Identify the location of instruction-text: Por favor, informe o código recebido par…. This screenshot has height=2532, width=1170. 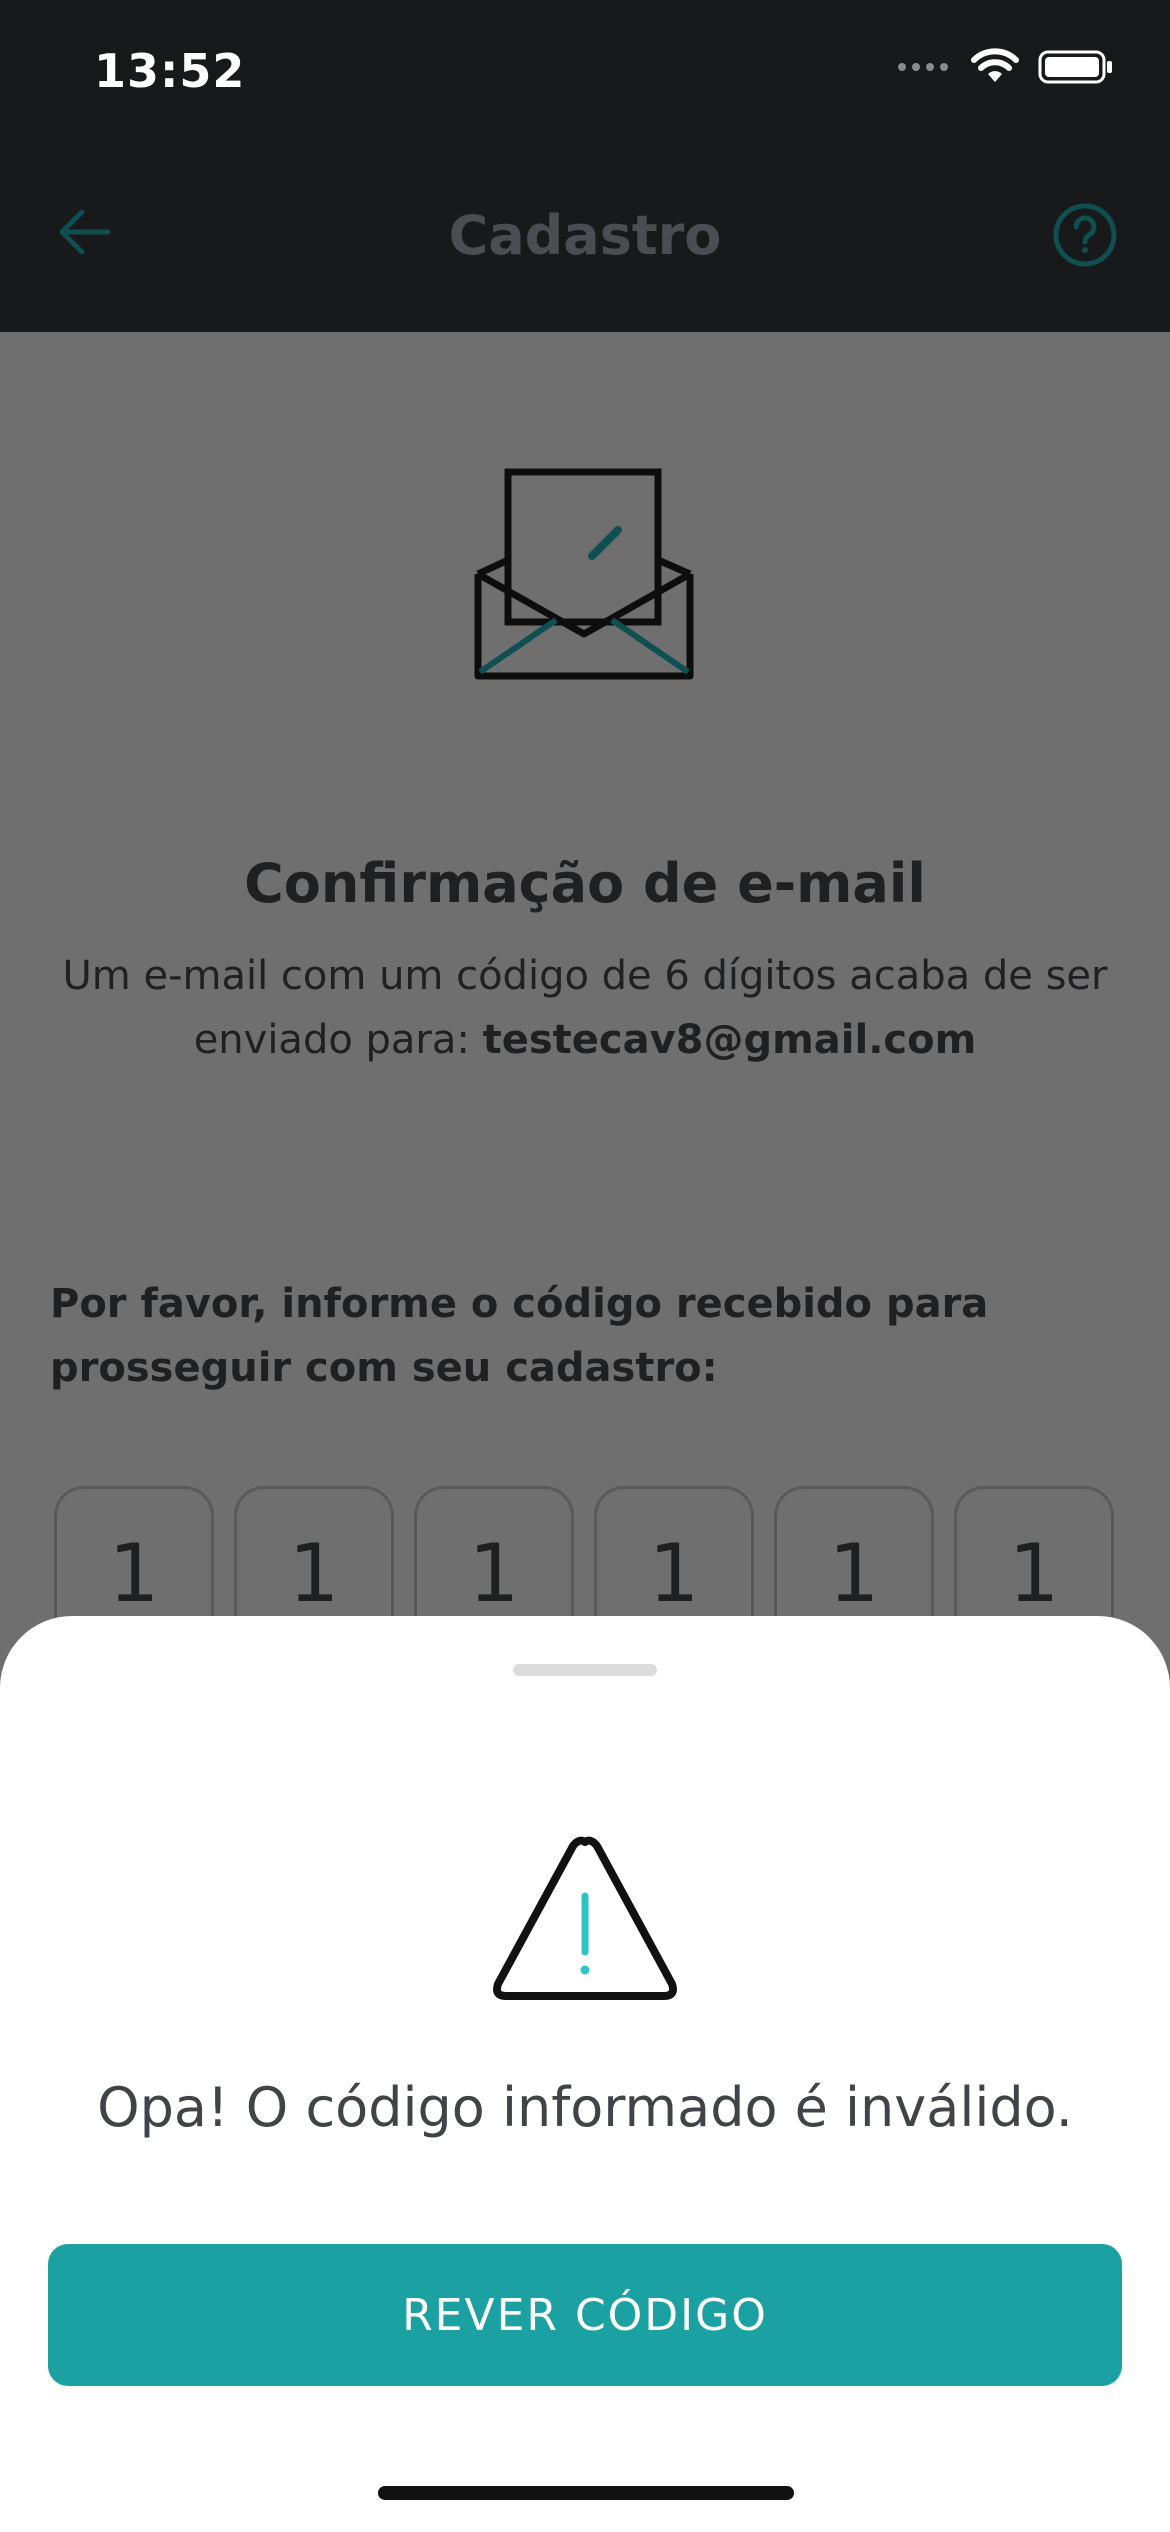
(519, 1336).